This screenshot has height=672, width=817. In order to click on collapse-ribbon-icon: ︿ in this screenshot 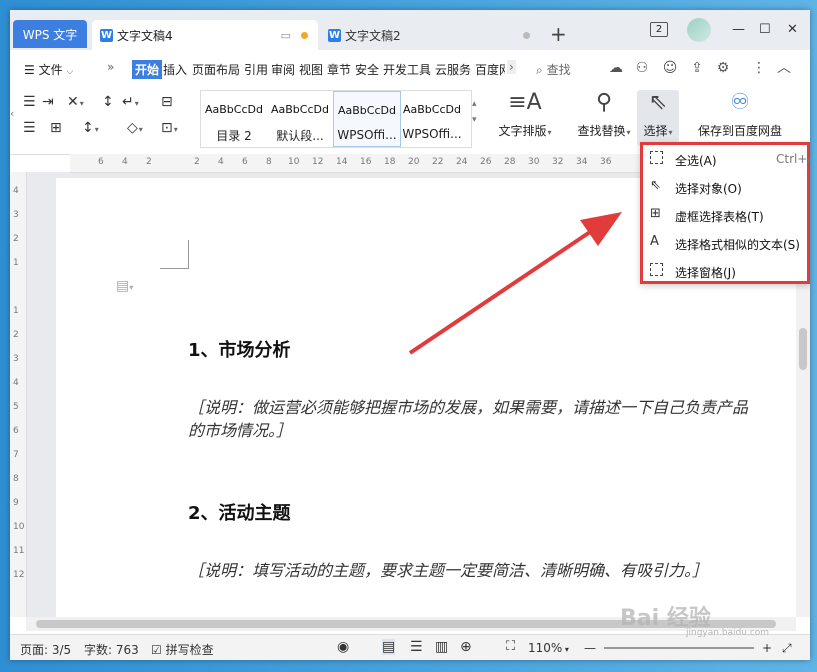, I will do `click(784, 68)`.